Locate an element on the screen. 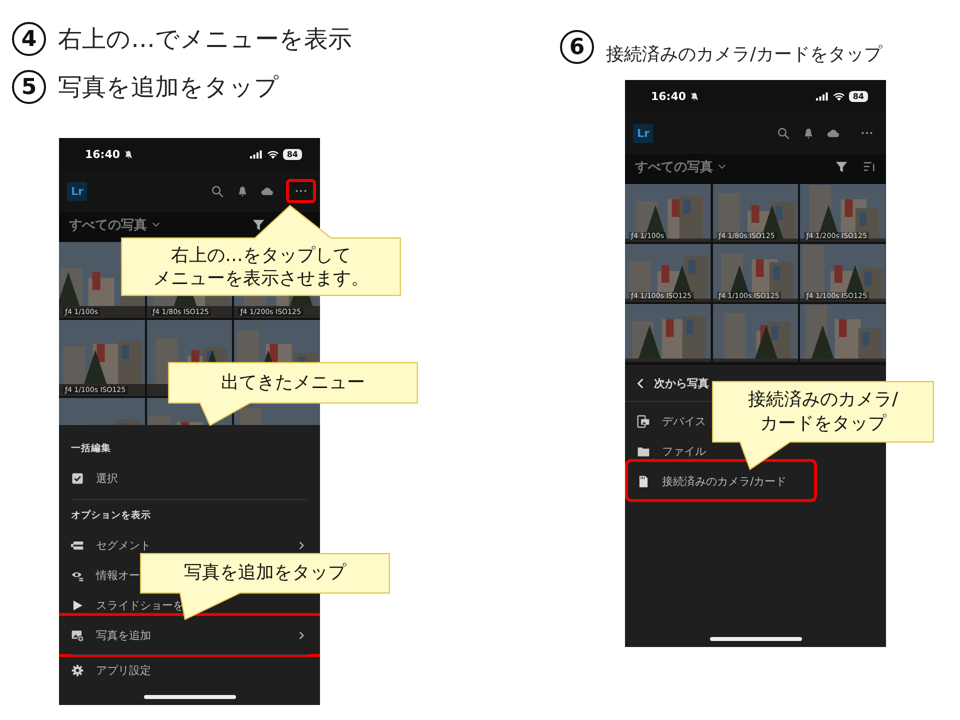 This screenshot has height=720, width=960. menu-item: デバイス is located at coordinates (684, 421).